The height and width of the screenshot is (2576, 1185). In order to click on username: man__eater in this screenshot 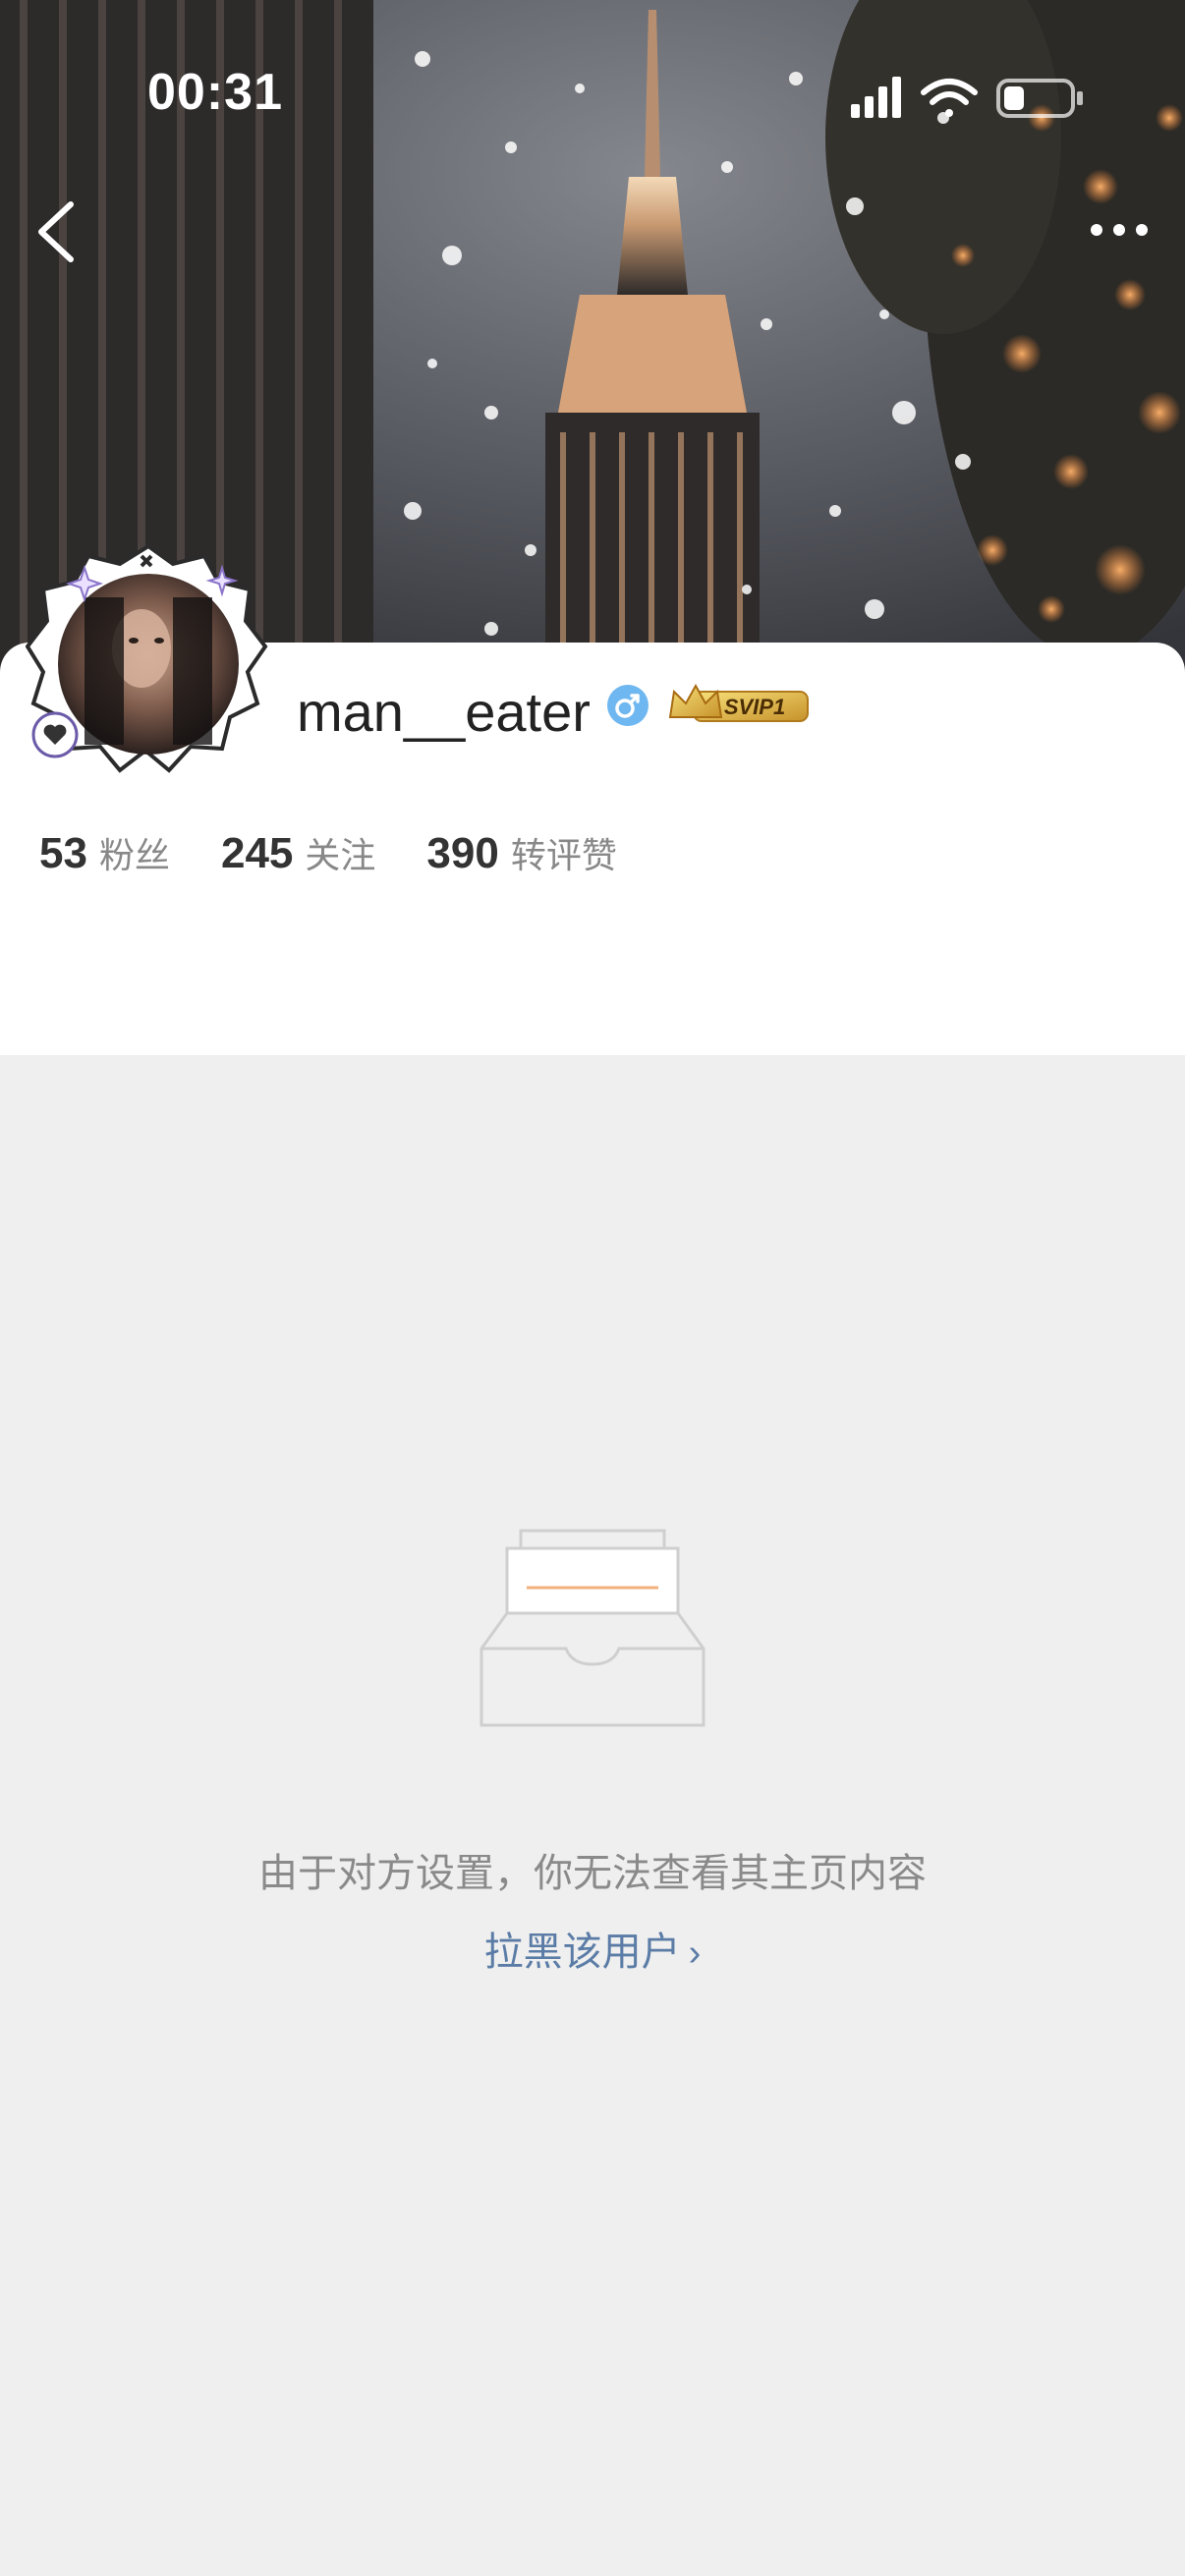, I will do `click(444, 712)`.